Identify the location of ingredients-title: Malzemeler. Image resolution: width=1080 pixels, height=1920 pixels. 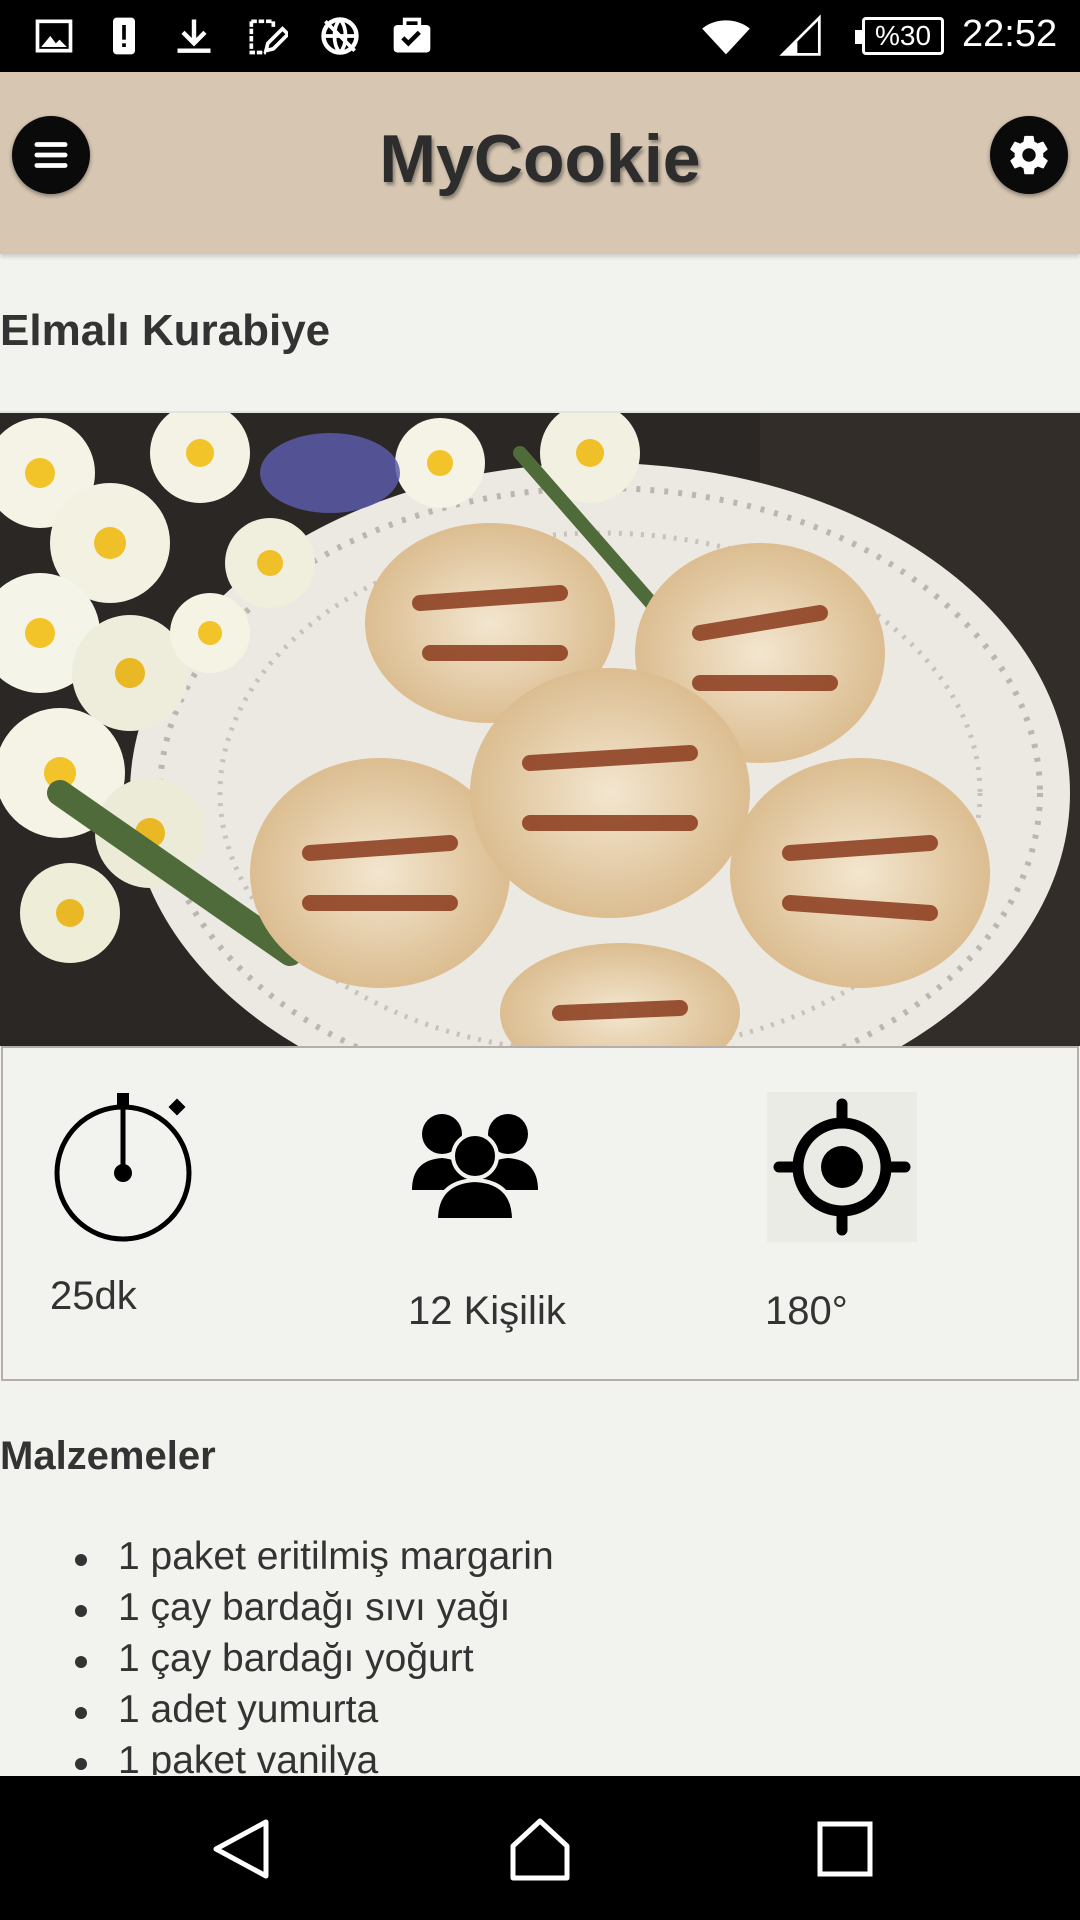
(108, 1456).